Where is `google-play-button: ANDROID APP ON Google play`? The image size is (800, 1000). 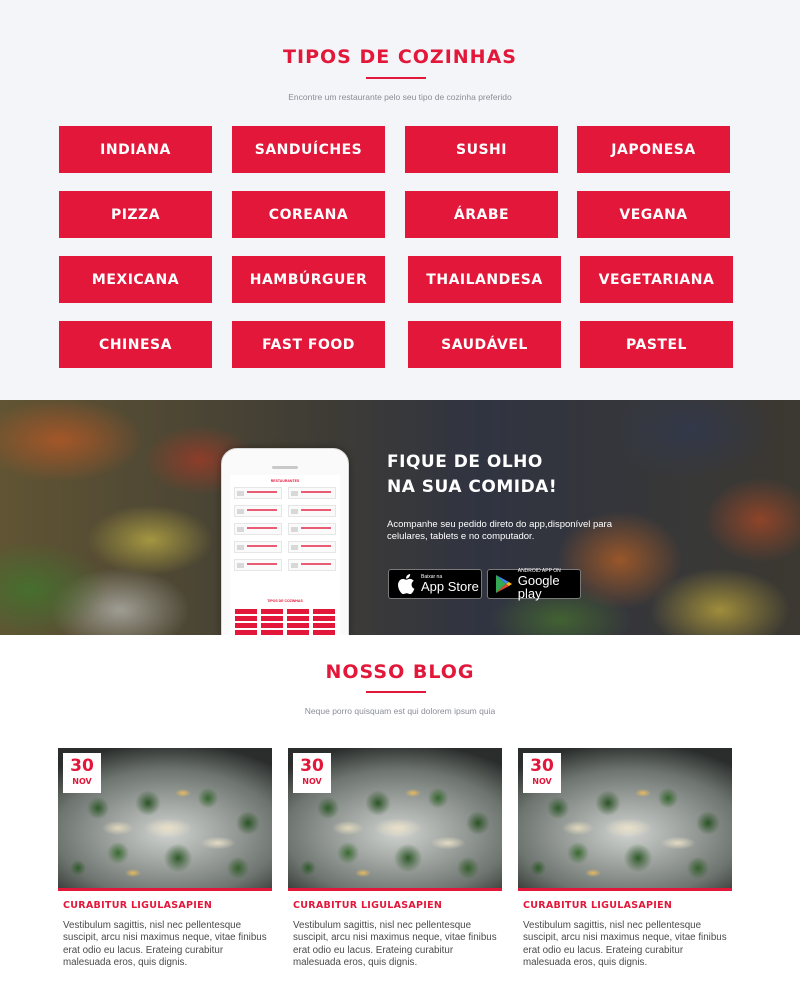
google-play-button: ANDROID APP ON Google play is located at coordinates (534, 584).